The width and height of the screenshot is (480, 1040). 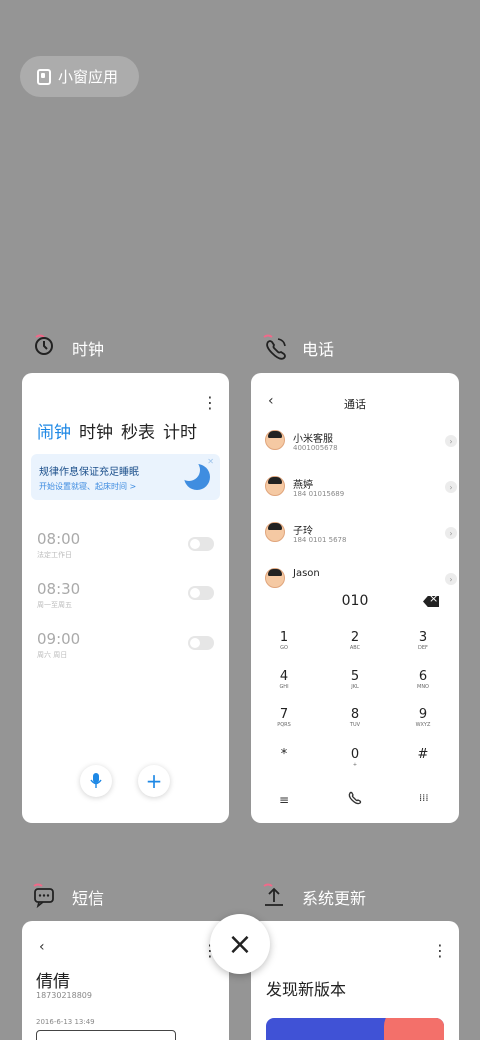 I want to click on contact-row: 小米客服 4001005678 ›, so click(x=361, y=448).